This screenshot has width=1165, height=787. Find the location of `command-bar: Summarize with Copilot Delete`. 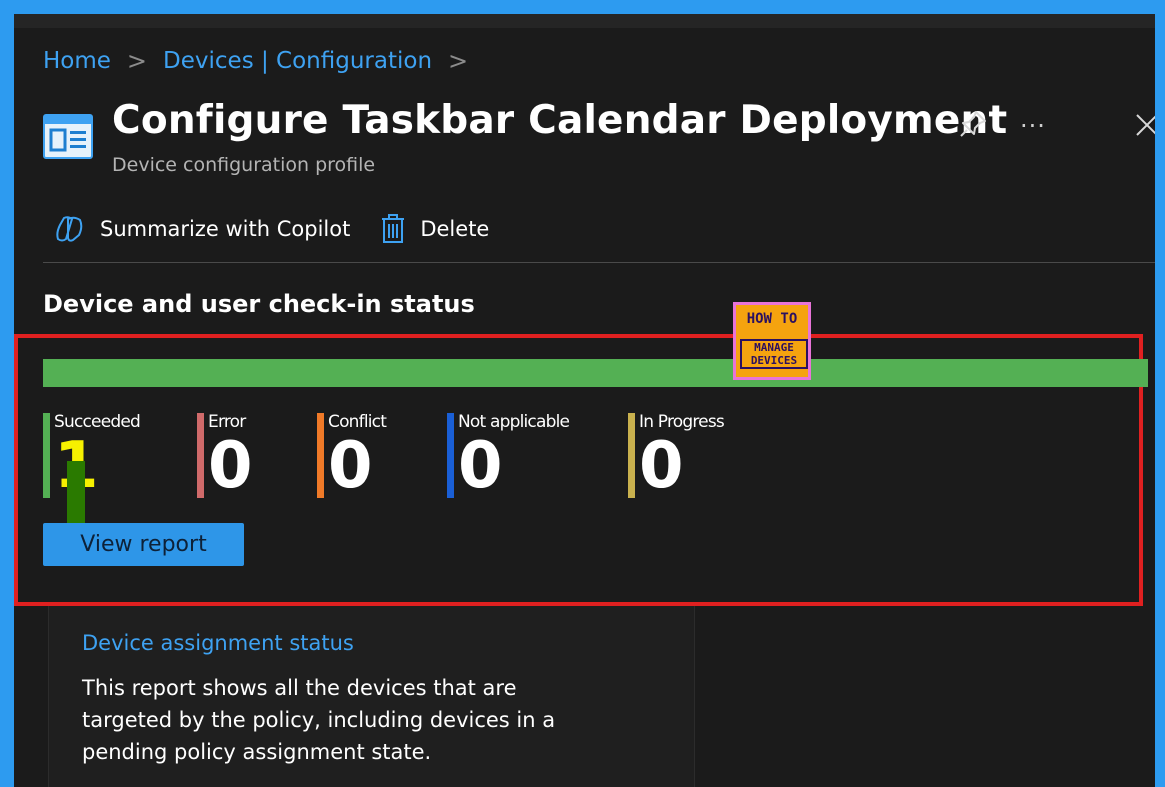

command-bar: Summarize with Copilot Delete is located at coordinates (271, 229).